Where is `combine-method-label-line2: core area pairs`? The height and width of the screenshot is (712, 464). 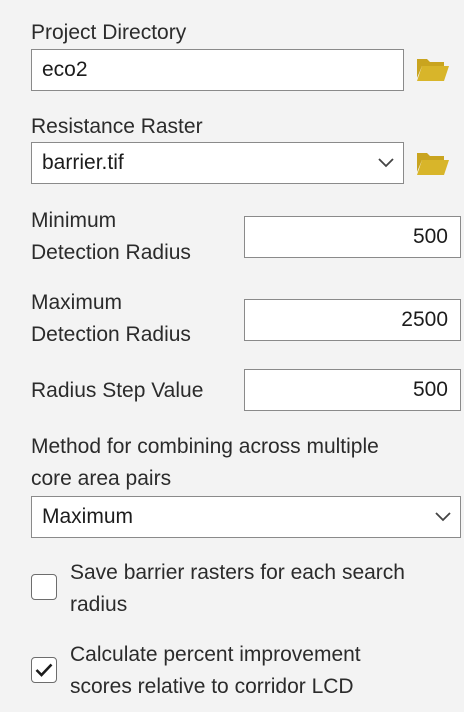 combine-method-label-line2: core area pairs is located at coordinates (101, 478).